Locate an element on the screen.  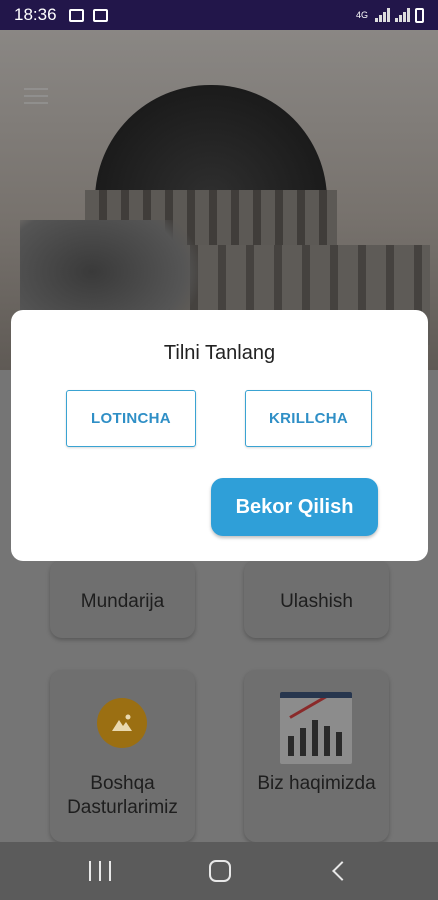
notification-icon is located at coordinates (100, 15).